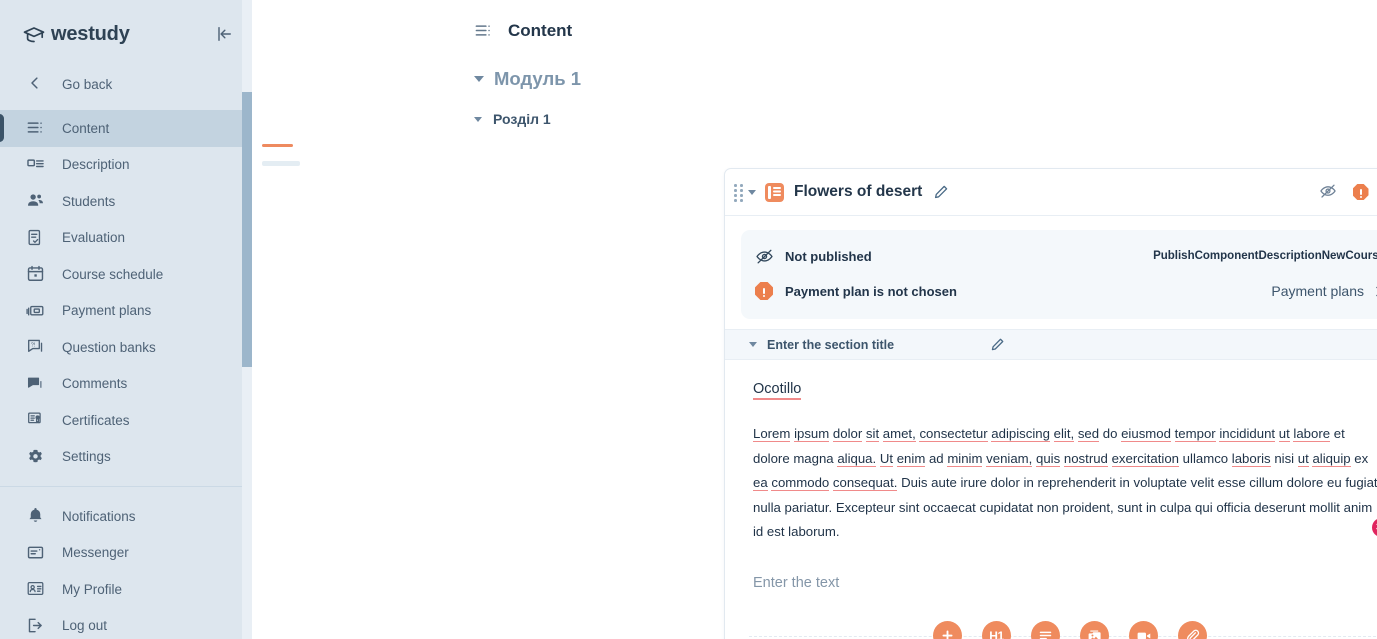  I want to click on sidebar-item-label: My Profile, so click(92, 589).